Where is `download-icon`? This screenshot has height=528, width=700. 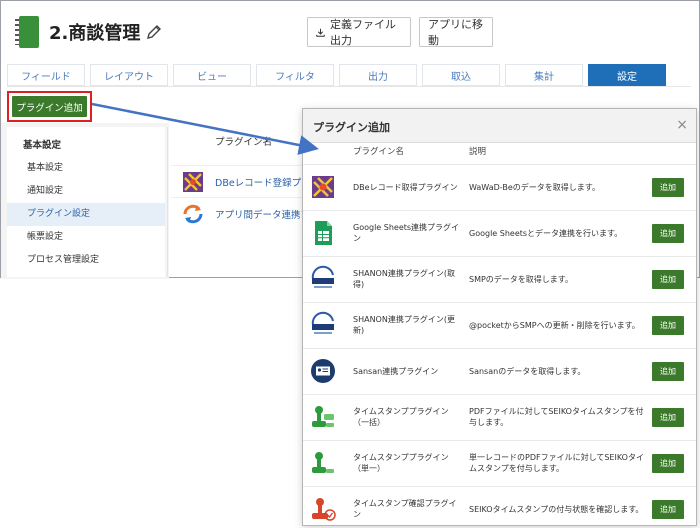 download-icon is located at coordinates (320, 32).